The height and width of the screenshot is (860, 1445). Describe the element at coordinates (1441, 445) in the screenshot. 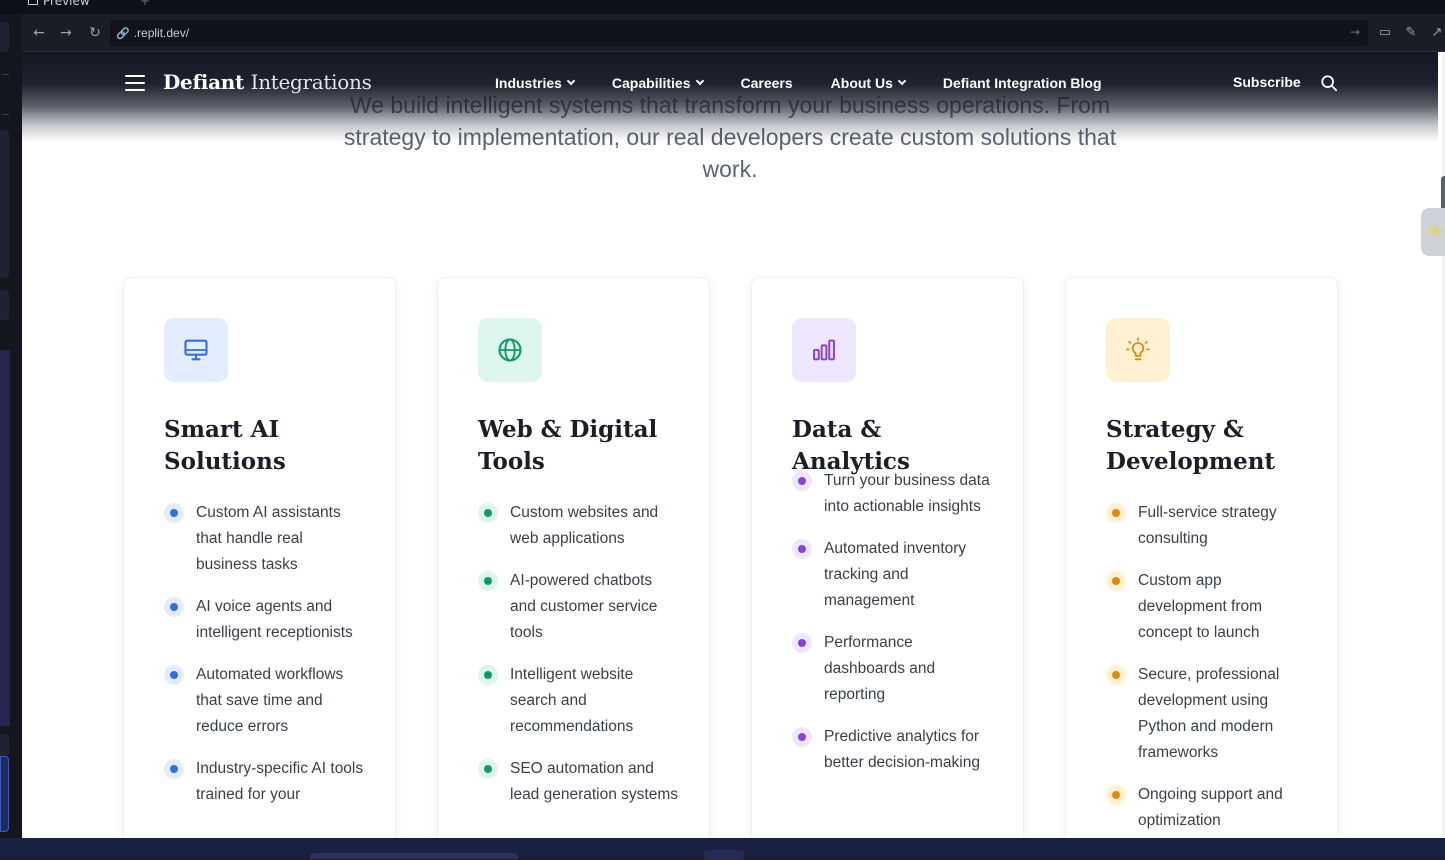

I see `preview-scrollbar` at that location.